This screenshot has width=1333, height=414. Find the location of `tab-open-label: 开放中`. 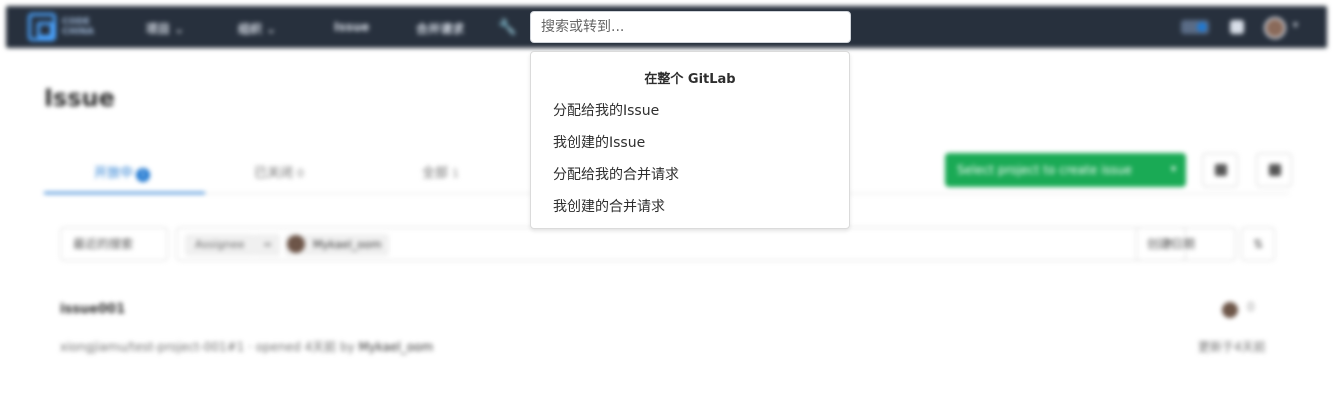

tab-open-label: 开放中 is located at coordinates (114, 173).